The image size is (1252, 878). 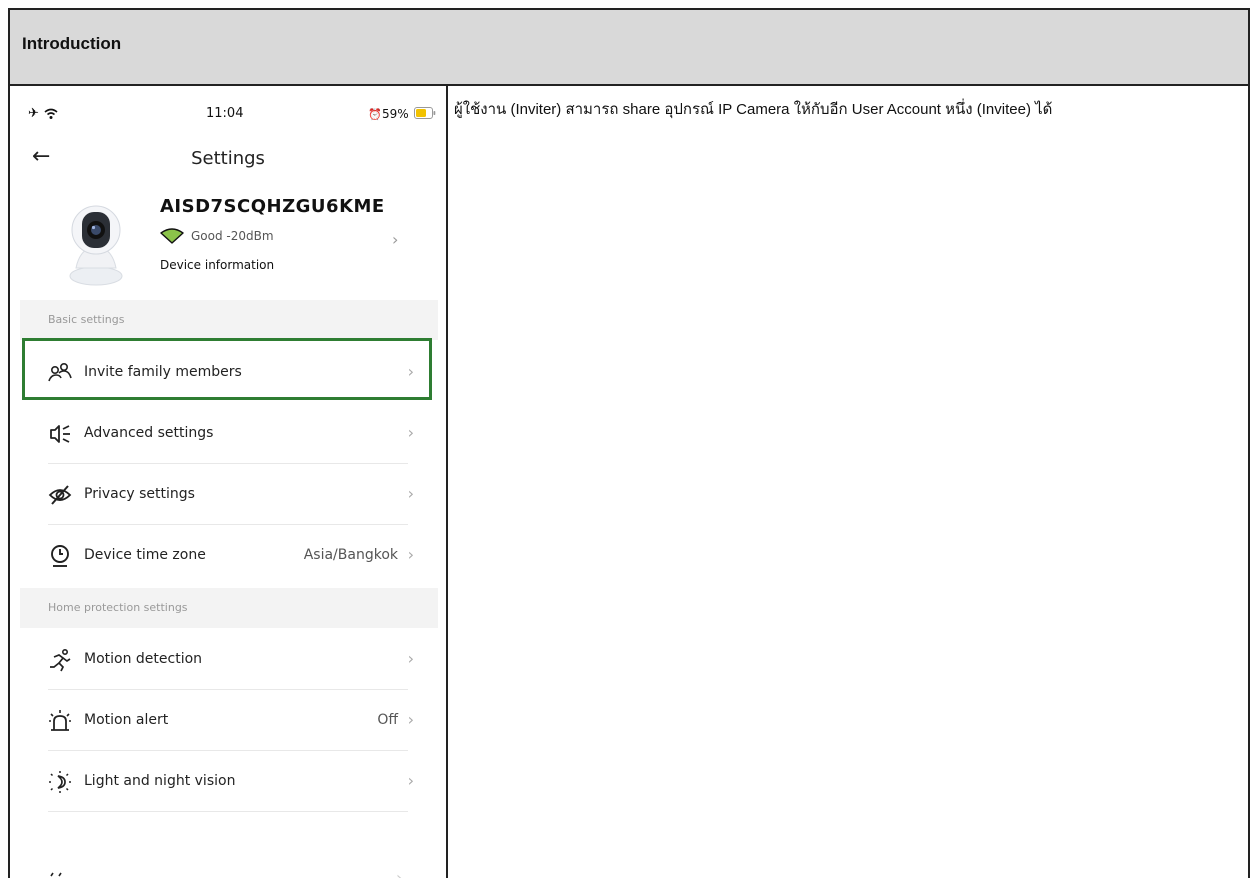 I want to click on cut-off-row-icon, so click(x=56, y=874).